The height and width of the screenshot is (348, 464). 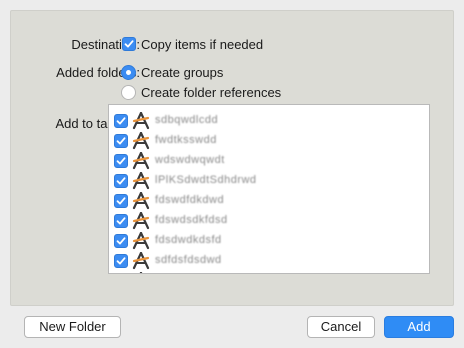 I want to click on target-name: fdswdfdkdwd, so click(x=190, y=200).